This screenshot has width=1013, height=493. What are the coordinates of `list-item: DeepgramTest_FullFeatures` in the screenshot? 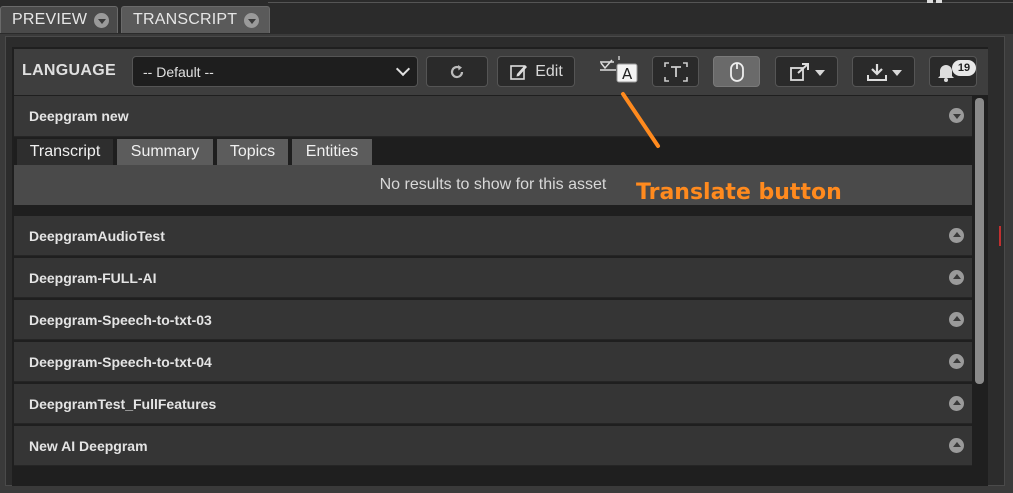 It's located at (493, 404).